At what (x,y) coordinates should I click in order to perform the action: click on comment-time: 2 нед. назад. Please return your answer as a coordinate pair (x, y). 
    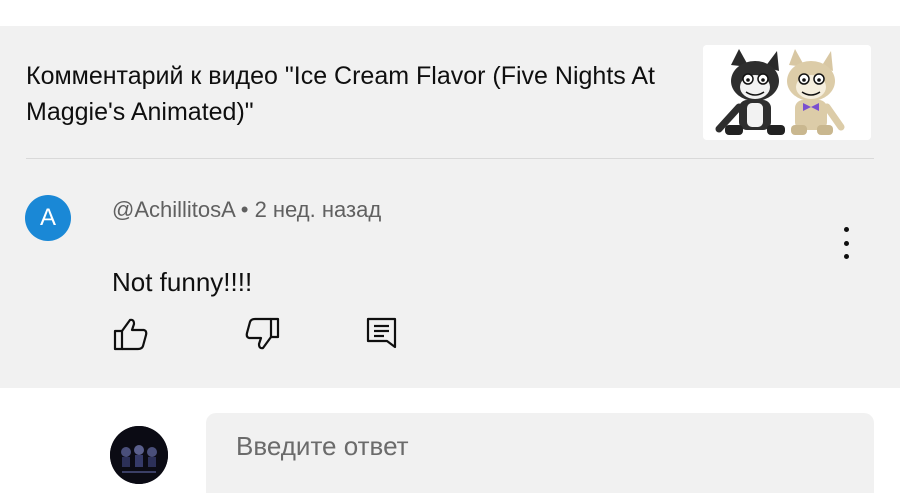
    Looking at the image, I should click on (318, 209).